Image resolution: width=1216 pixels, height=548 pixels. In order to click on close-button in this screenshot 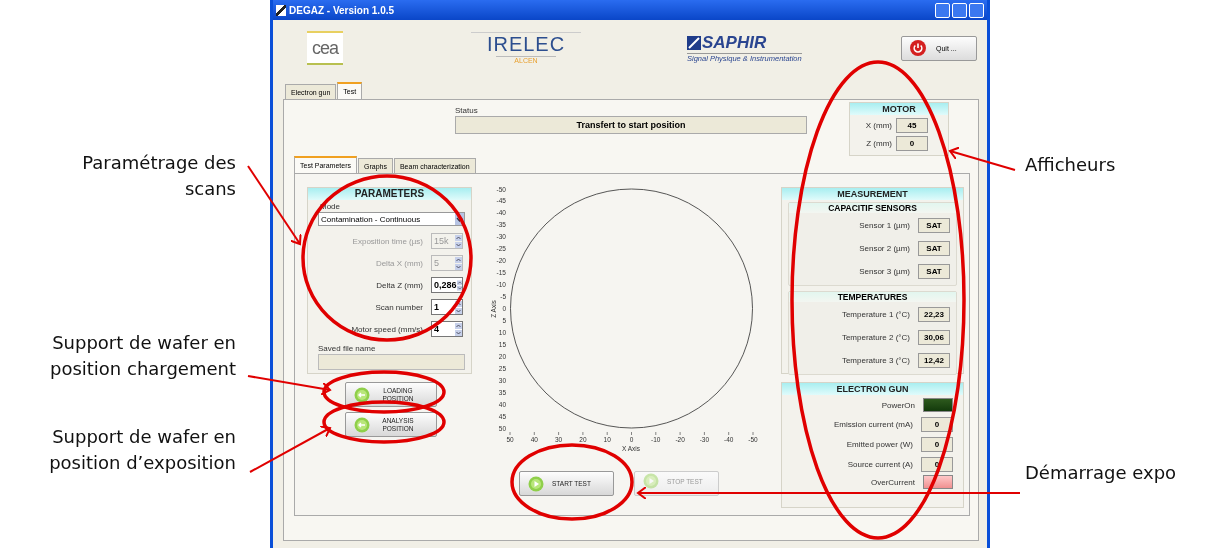, I will do `click(976, 10)`.